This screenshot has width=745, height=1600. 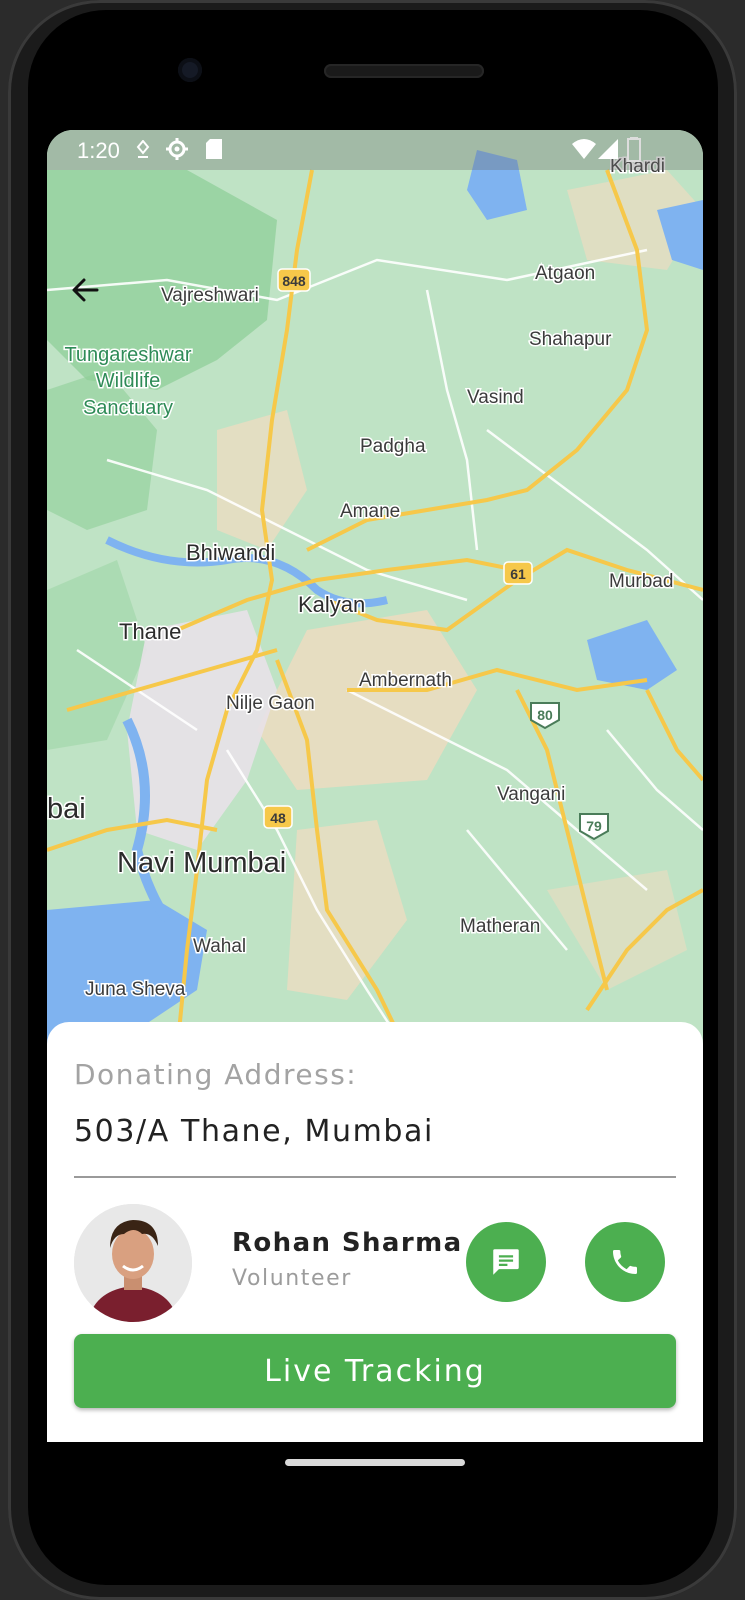 I want to click on map-label-vangani: Vangani, so click(x=531, y=794).